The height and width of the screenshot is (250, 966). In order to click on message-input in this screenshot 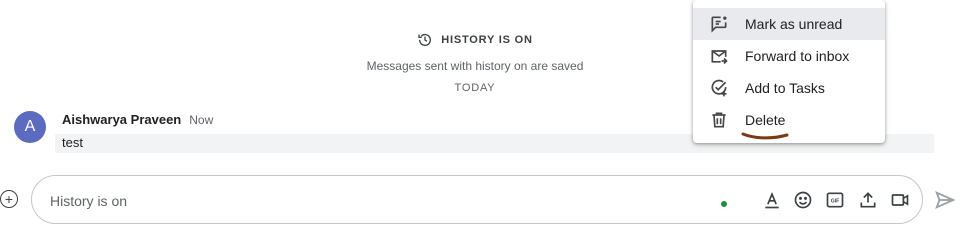, I will do `click(350, 201)`.